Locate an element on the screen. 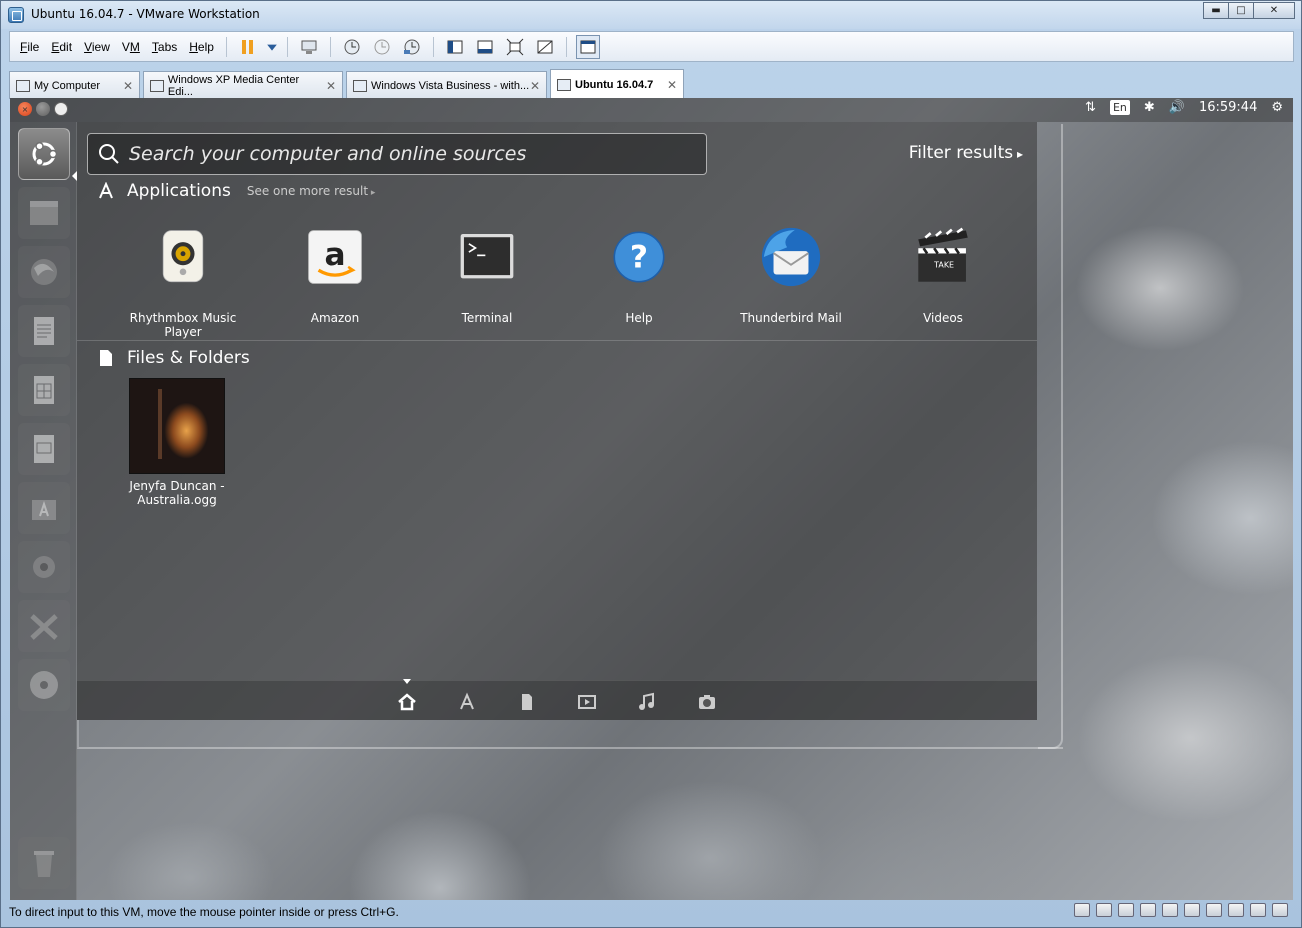  caption-buttons: ▬ □ ✕ is located at coordinates (1249, 10).